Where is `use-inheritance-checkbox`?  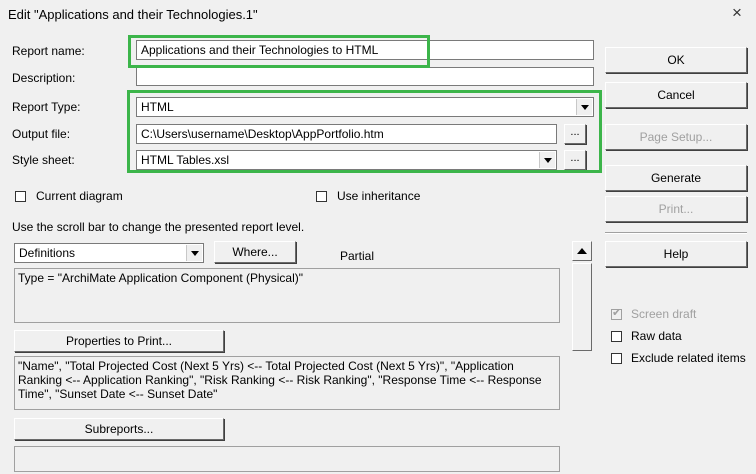 use-inheritance-checkbox is located at coordinates (321, 196).